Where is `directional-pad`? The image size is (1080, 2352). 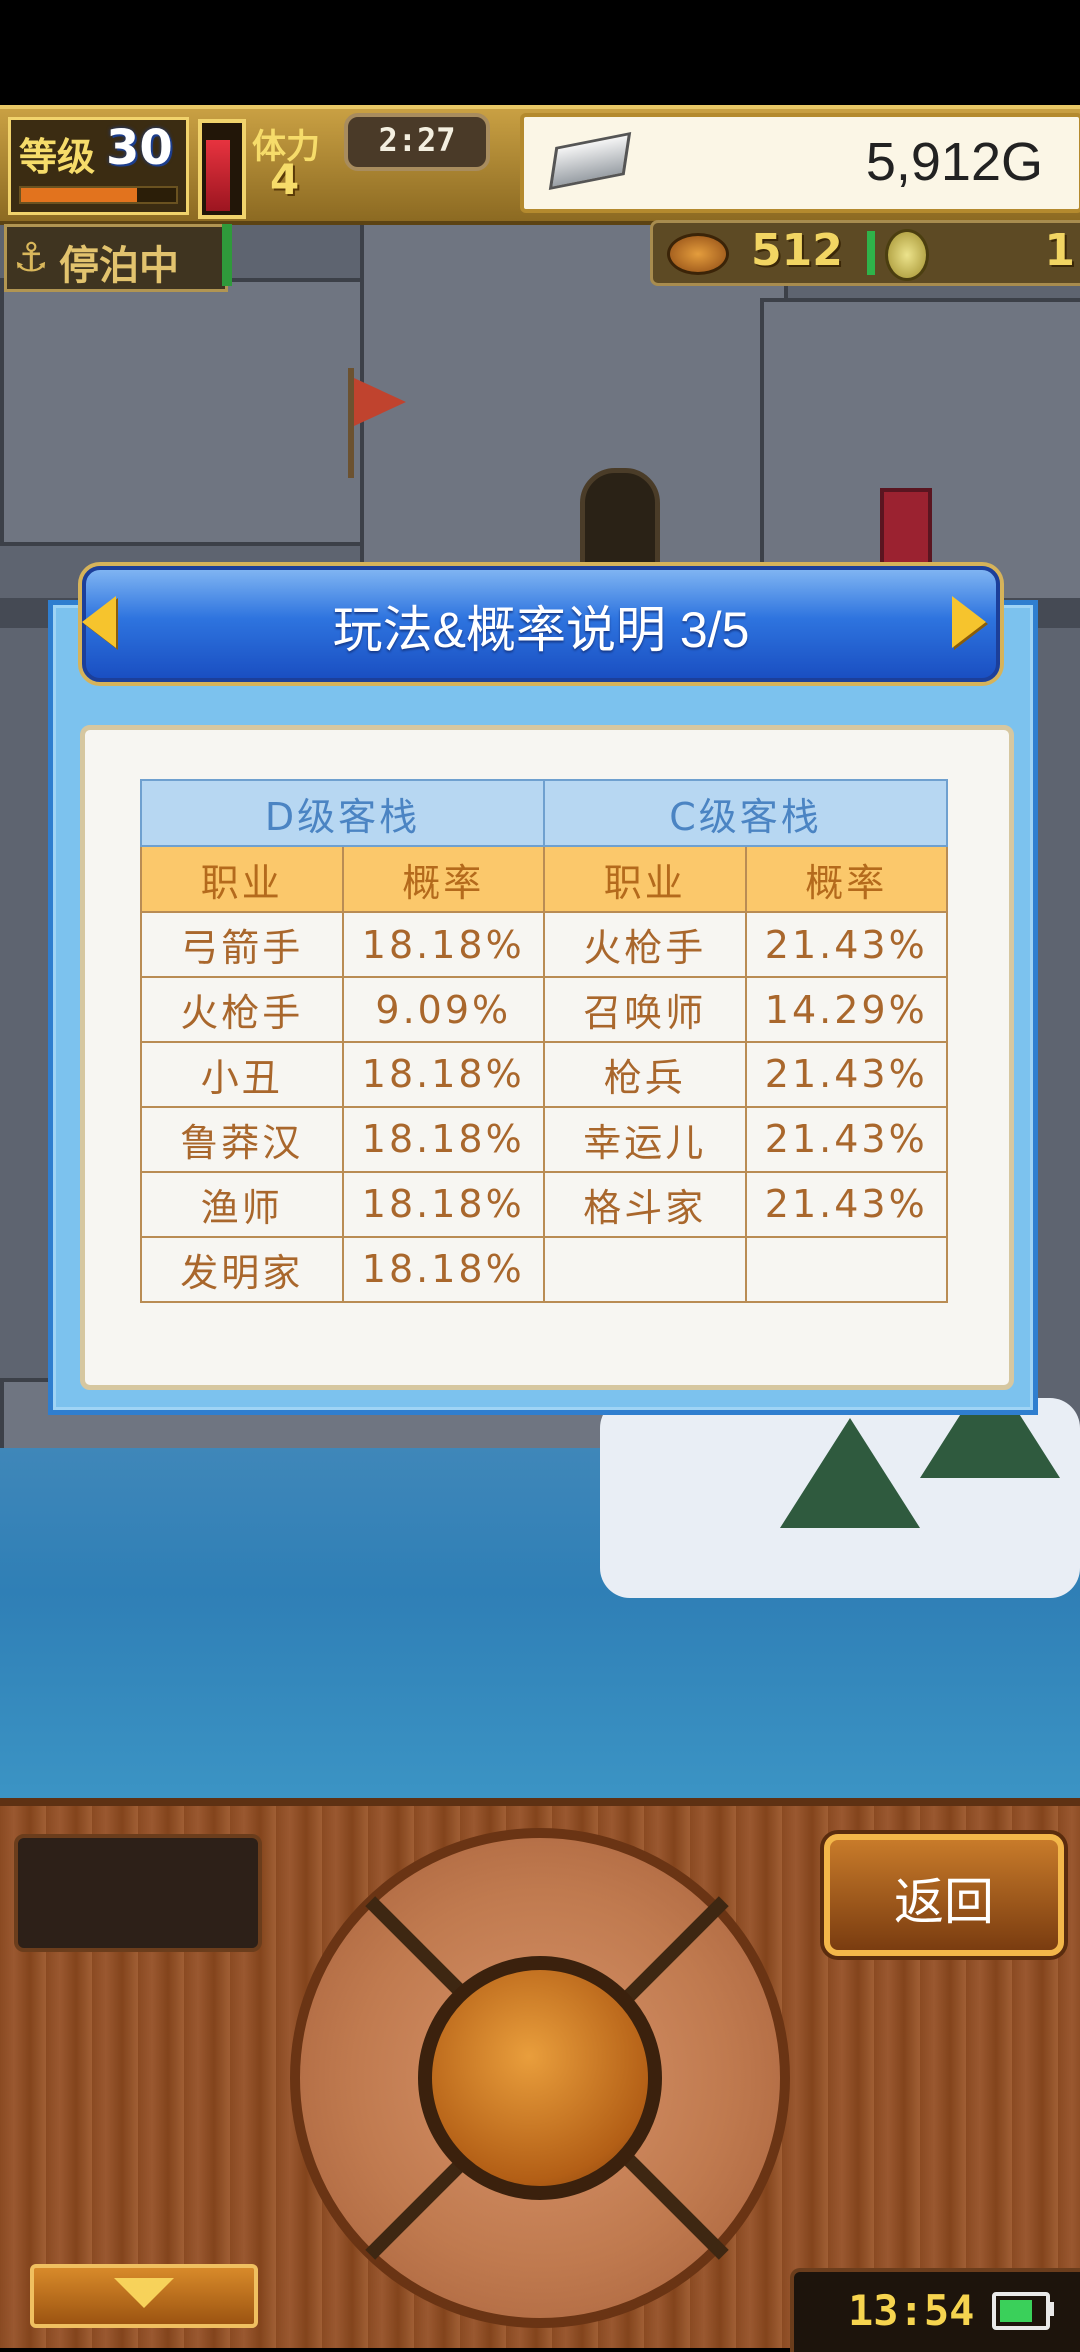
directional-pad is located at coordinates (540, 2078).